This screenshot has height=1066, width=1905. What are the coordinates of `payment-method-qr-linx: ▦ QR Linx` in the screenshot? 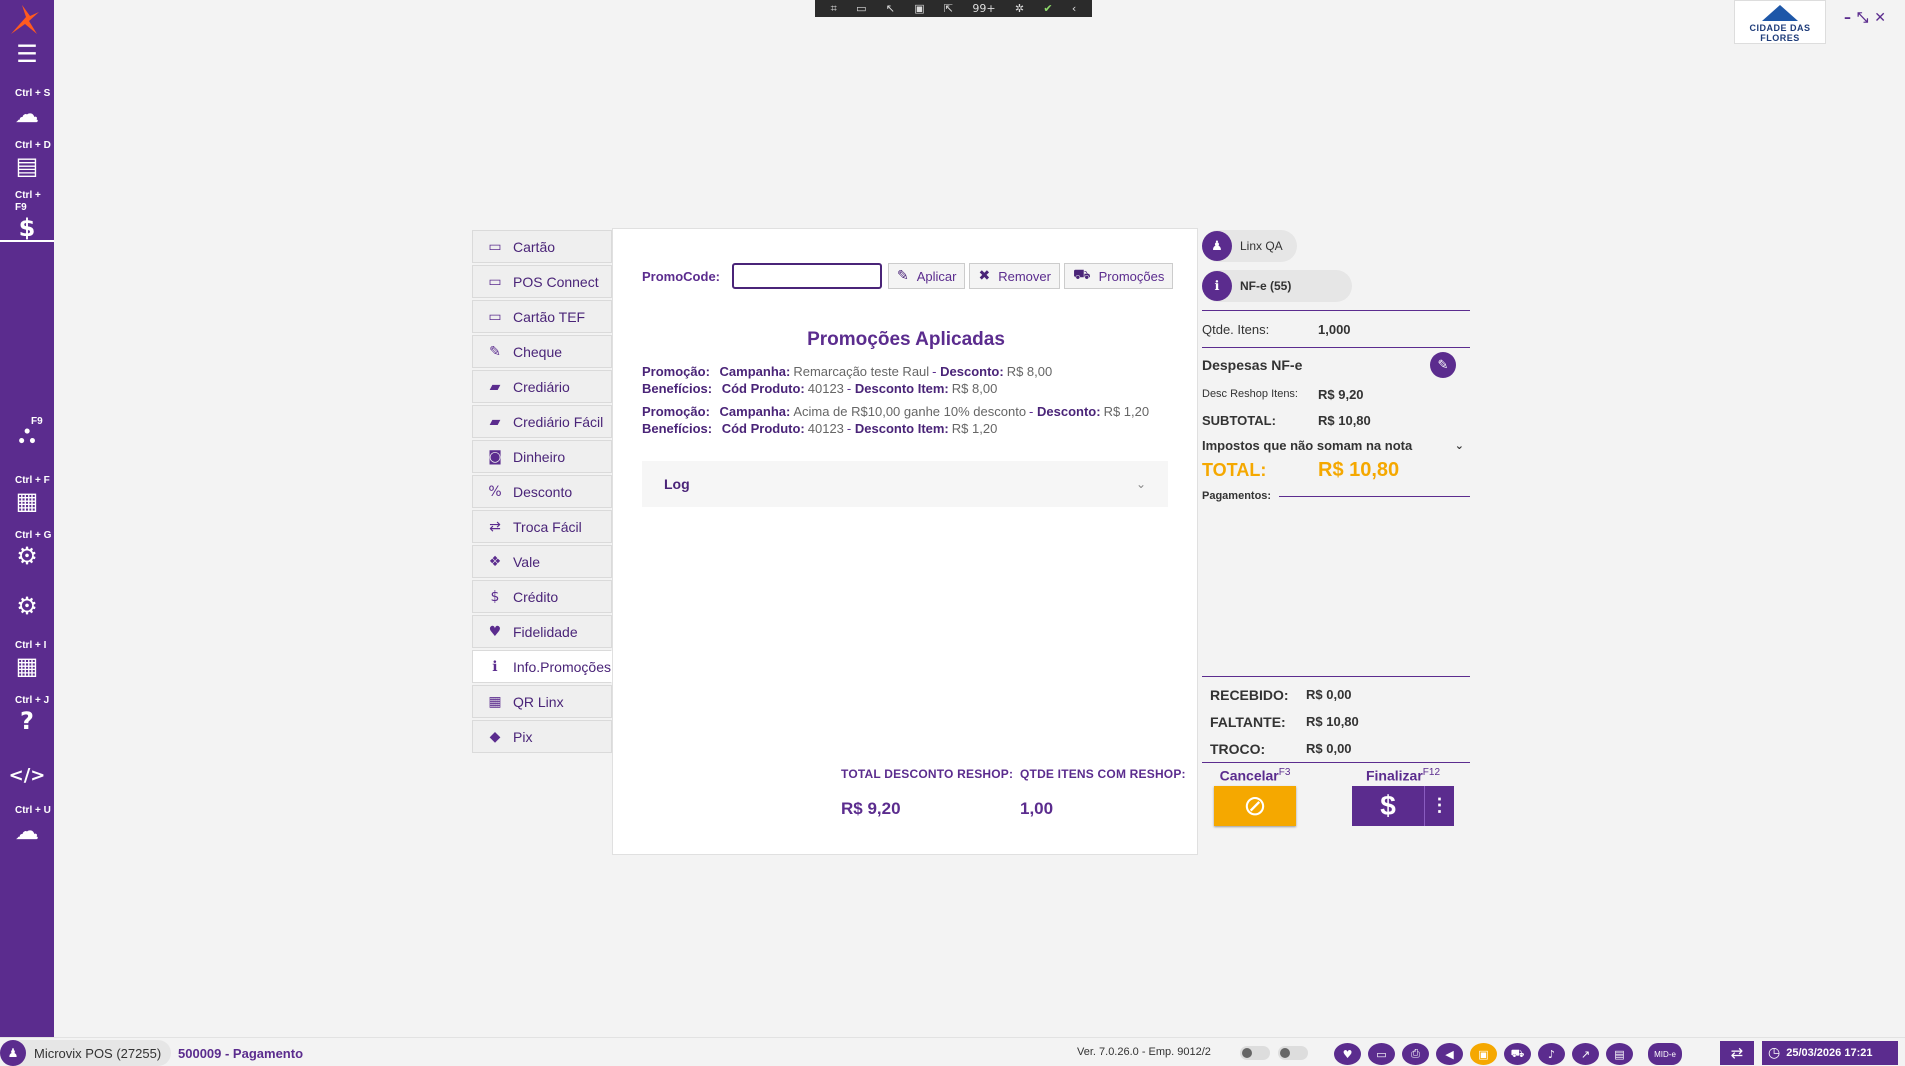 It's located at (542, 701).